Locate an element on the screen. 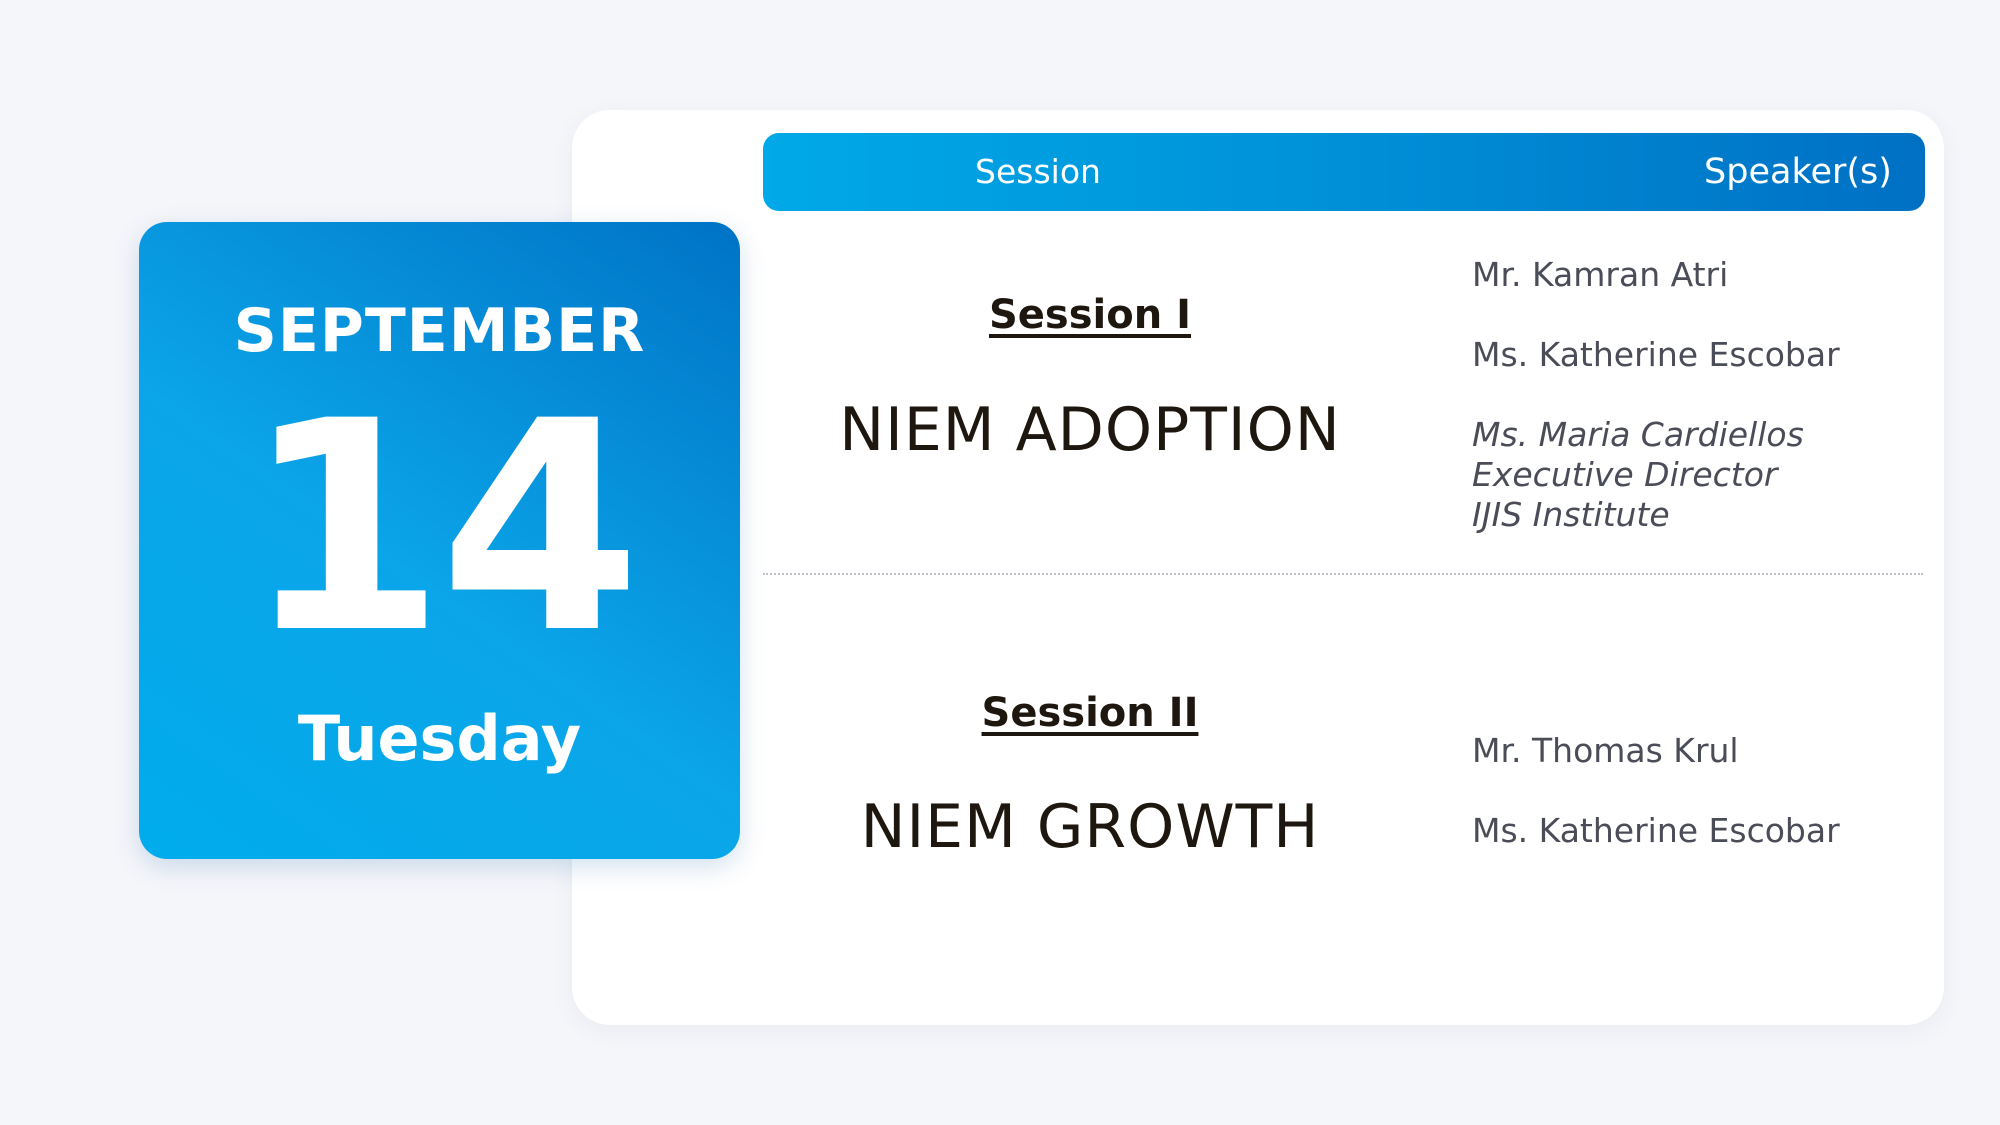 The height and width of the screenshot is (1125, 2000). session-divider is located at coordinates (1343, 574).